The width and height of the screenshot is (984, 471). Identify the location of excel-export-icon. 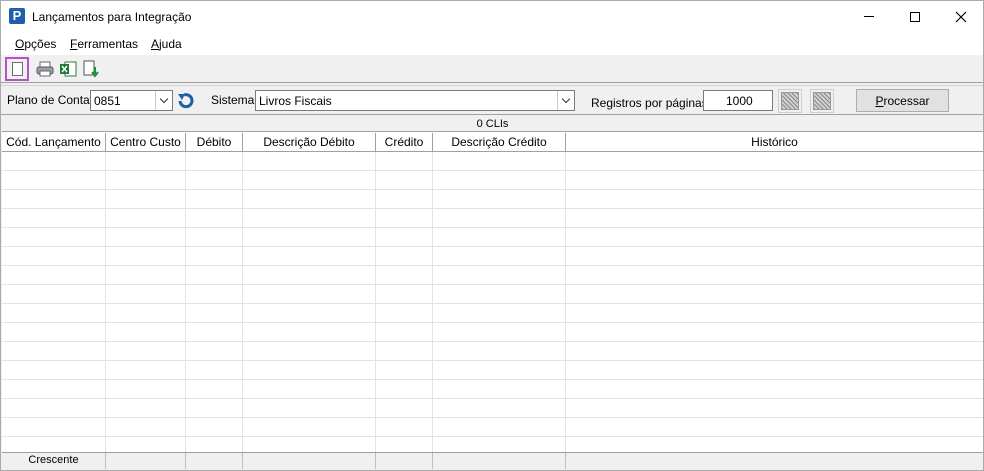
(68, 69).